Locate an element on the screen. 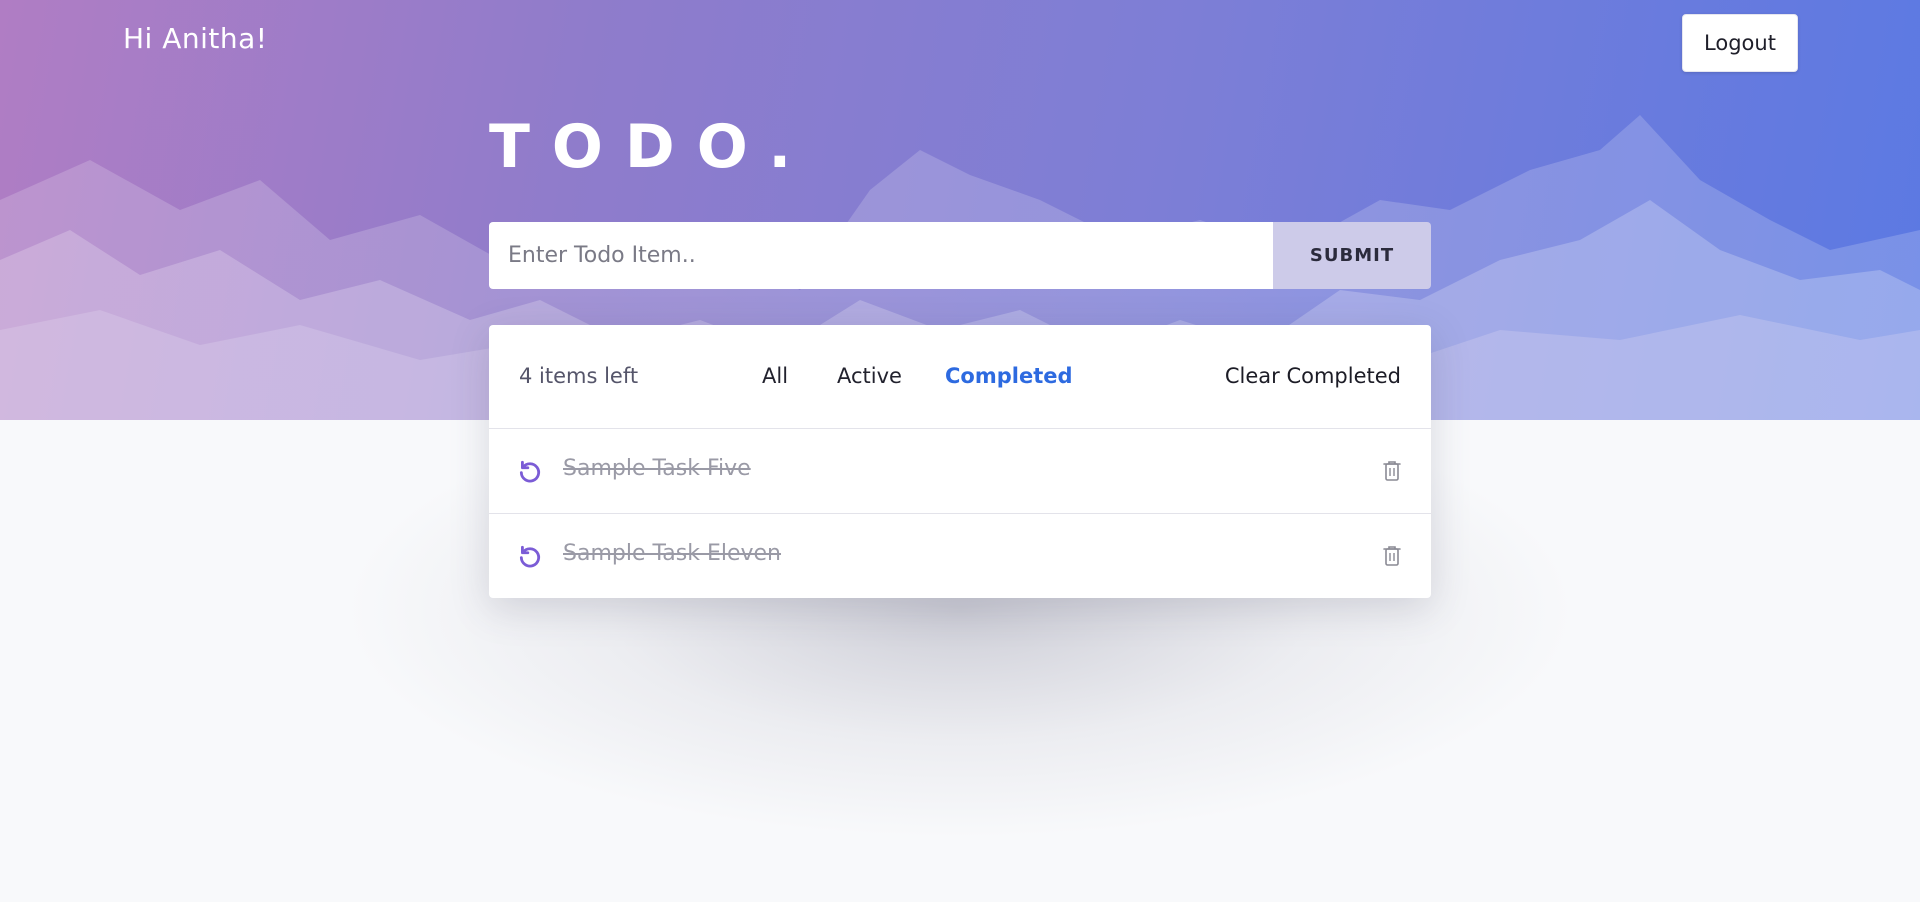 The width and height of the screenshot is (1920, 902). todo-item: Sample Task Eleven is located at coordinates (960, 556).